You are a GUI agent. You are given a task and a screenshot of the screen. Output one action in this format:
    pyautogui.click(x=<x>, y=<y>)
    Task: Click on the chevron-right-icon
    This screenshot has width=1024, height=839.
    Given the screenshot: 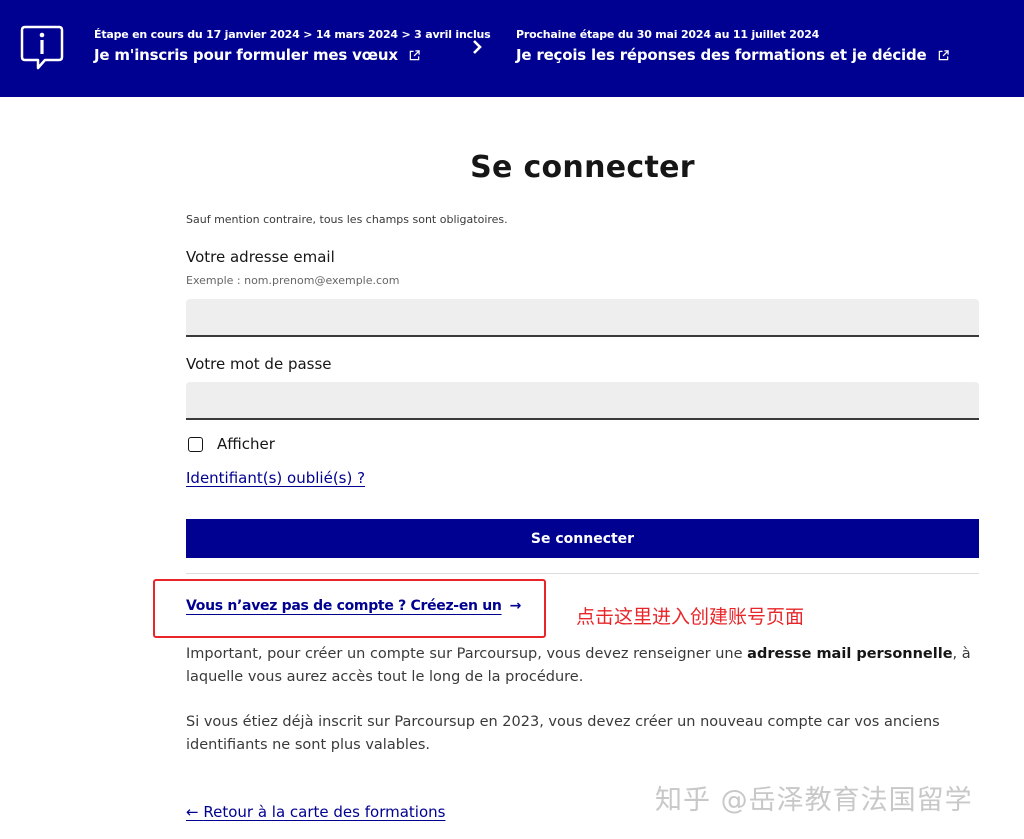 What is the action you would take?
    pyautogui.click(x=477, y=47)
    